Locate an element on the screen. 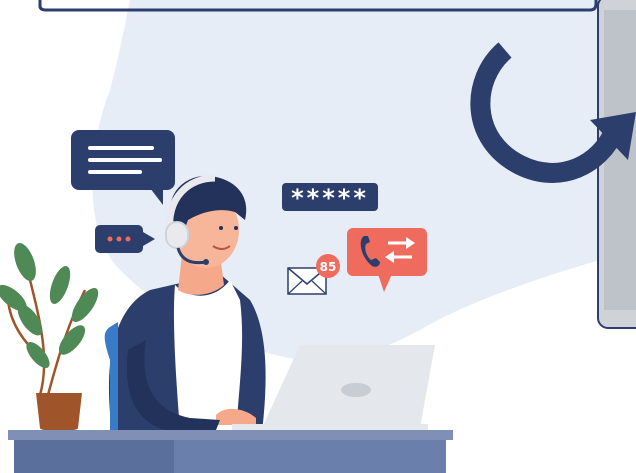 This screenshot has height=473, width=636. desk is located at coordinates (230, 451).